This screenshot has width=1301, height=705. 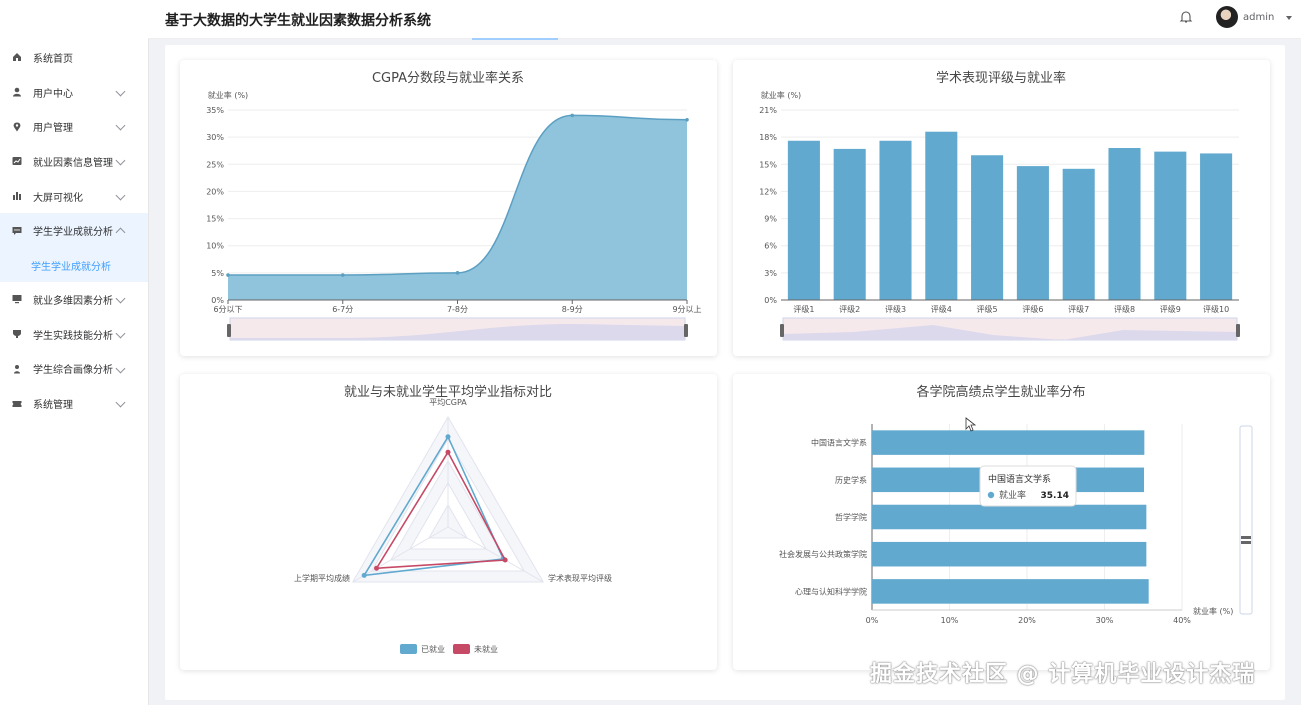 I want to click on y-tick-label: 20%, so click(x=215, y=191).